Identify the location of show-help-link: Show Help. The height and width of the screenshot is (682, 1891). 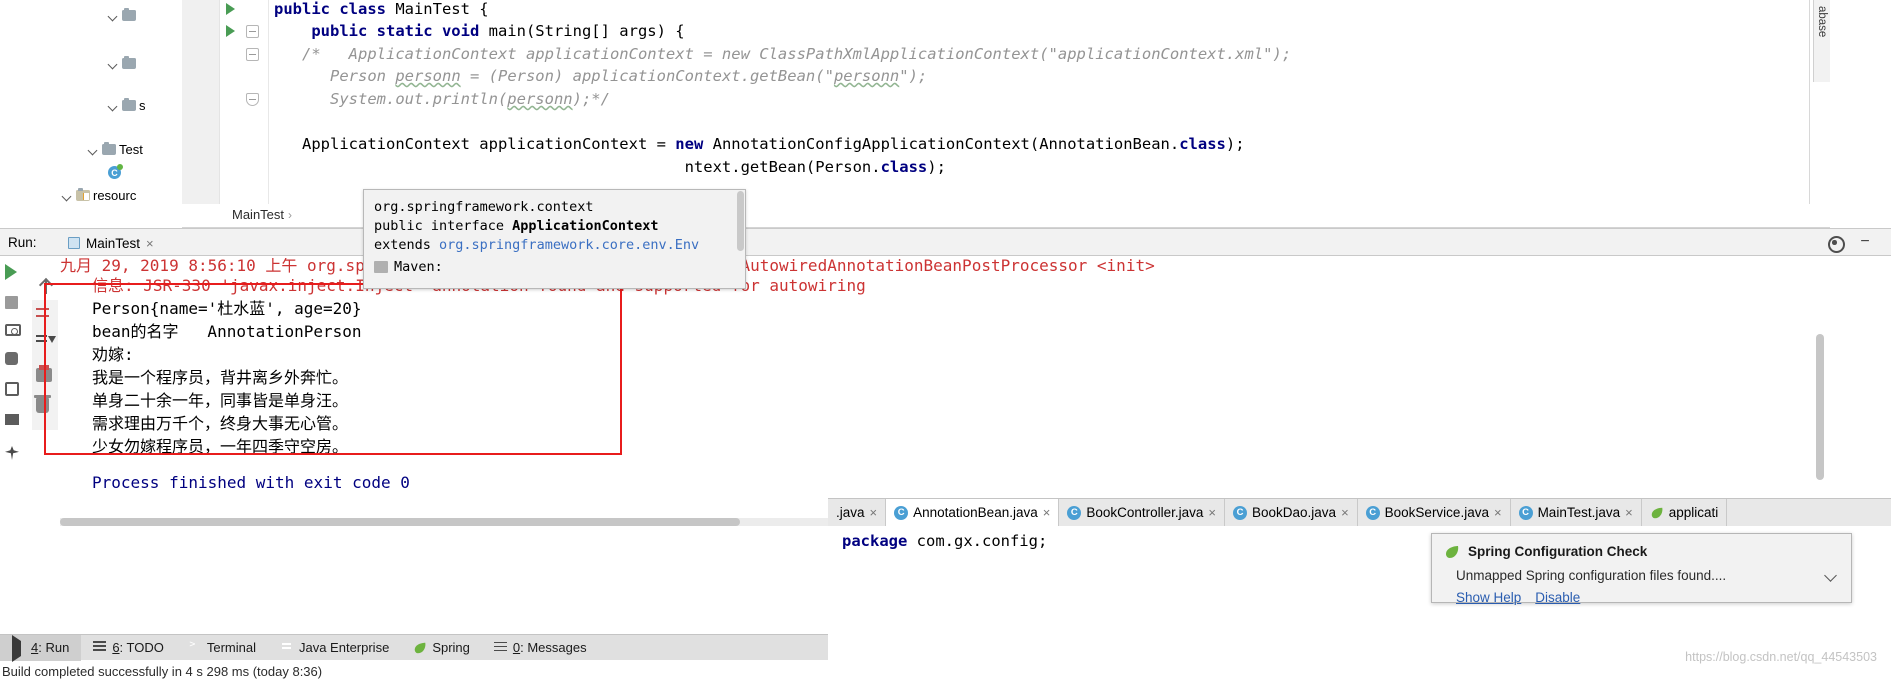
(1488, 597).